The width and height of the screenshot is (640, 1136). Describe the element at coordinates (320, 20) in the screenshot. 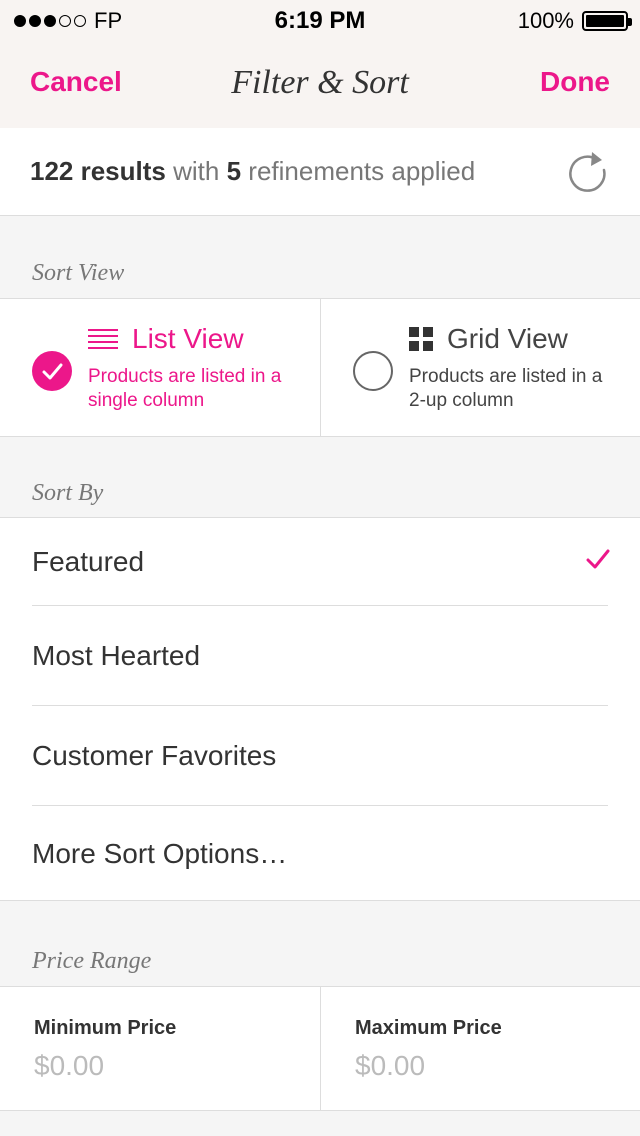

I see `status-bar: FP 6:19 PM 100%` at that location.